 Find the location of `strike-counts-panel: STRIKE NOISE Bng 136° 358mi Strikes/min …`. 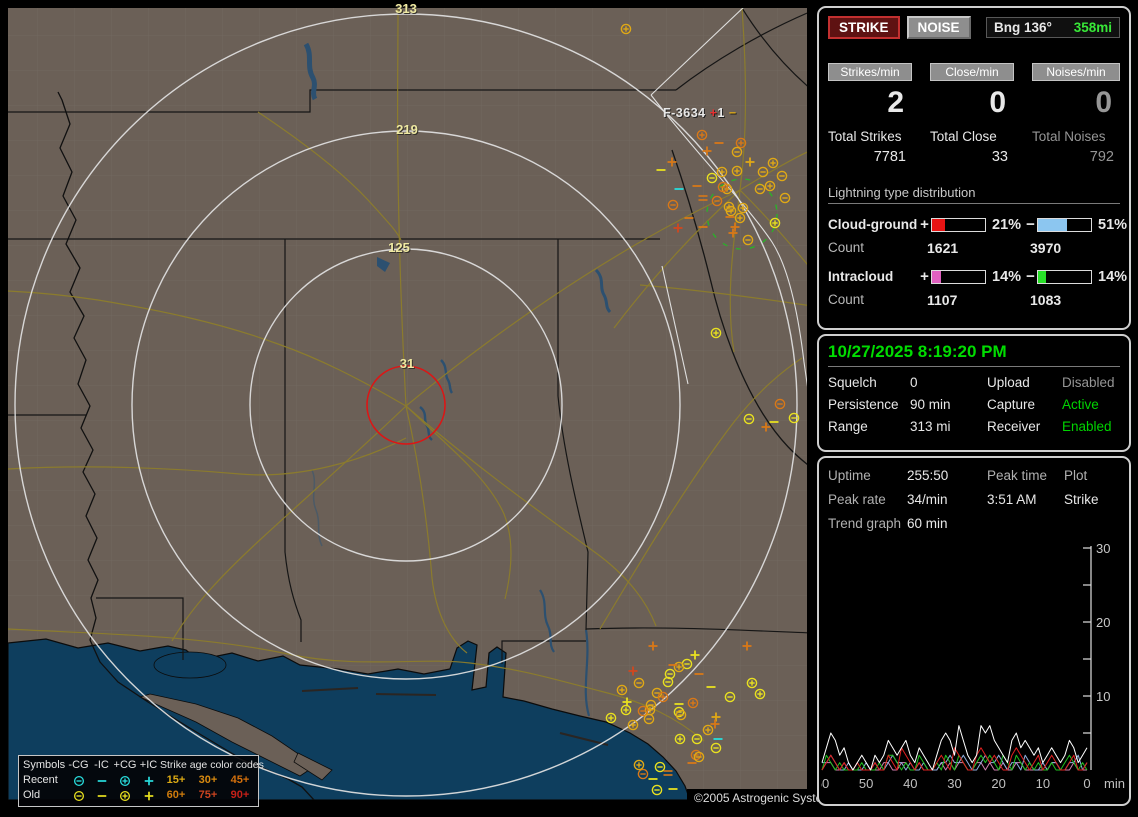

strike-counts-panel: STRIKE NOISE Bng 136° 358mi Strikes/min … is located at coordinates (974, 168).